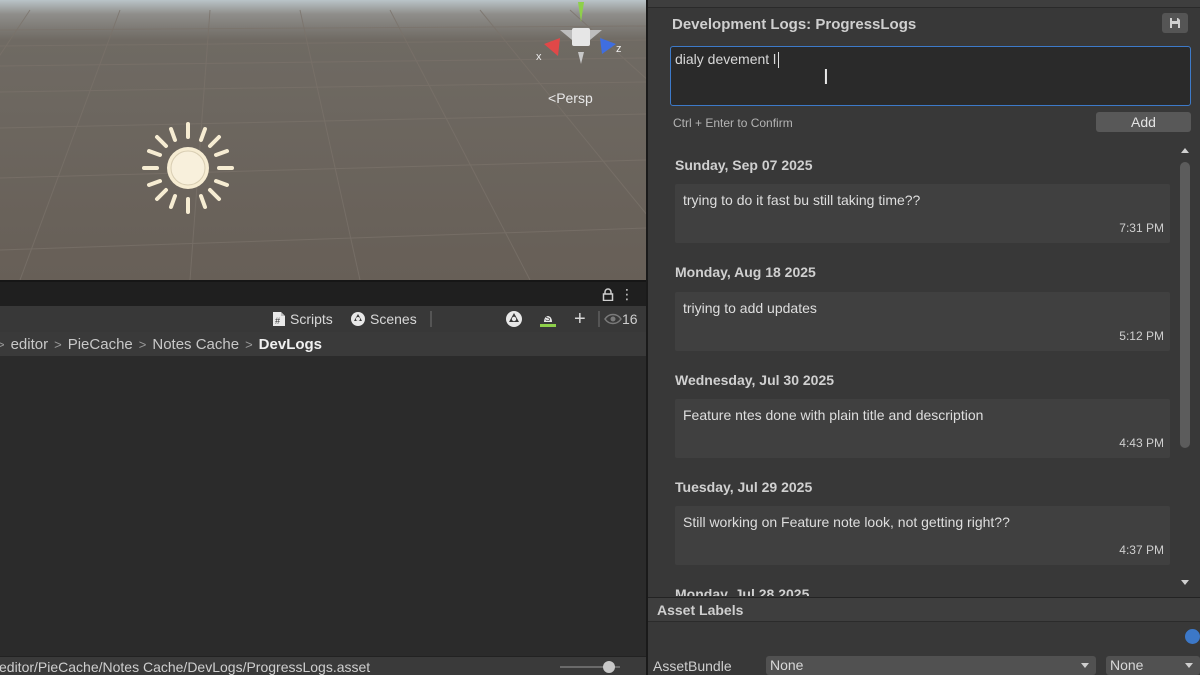 This screenshot has width=1200, height=675. Describe the element at coordinates (744, 165) in the screenshot. I see `day-header: Sunday, Sep 07 2025` at that location.